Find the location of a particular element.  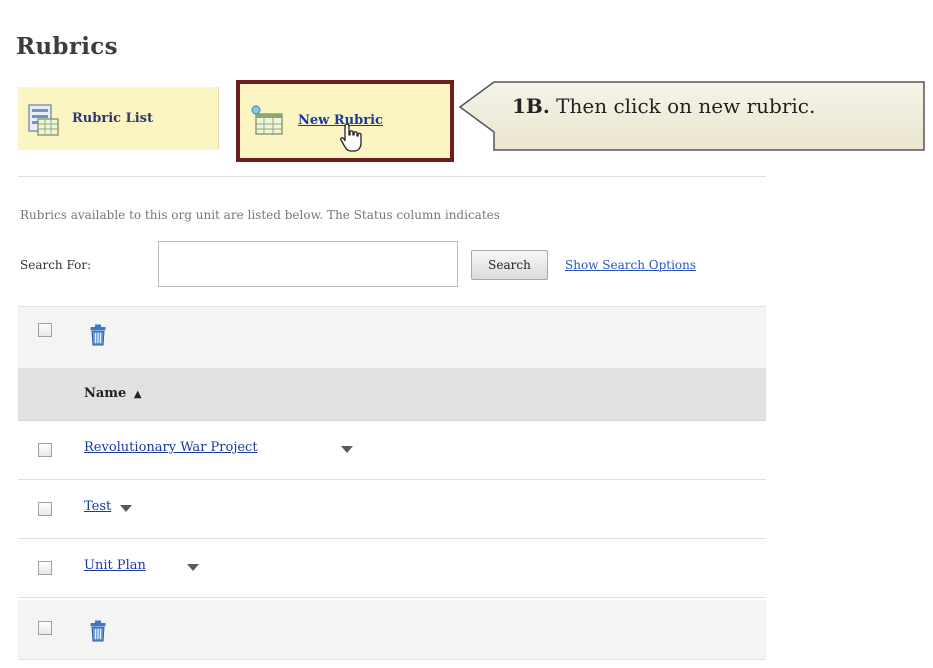

search-input is located at coordinates (308, 264).